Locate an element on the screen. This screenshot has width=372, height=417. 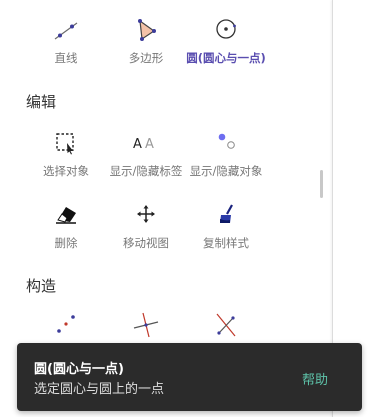
section-title-construct: 构造 is located at coordinates (41, 286).